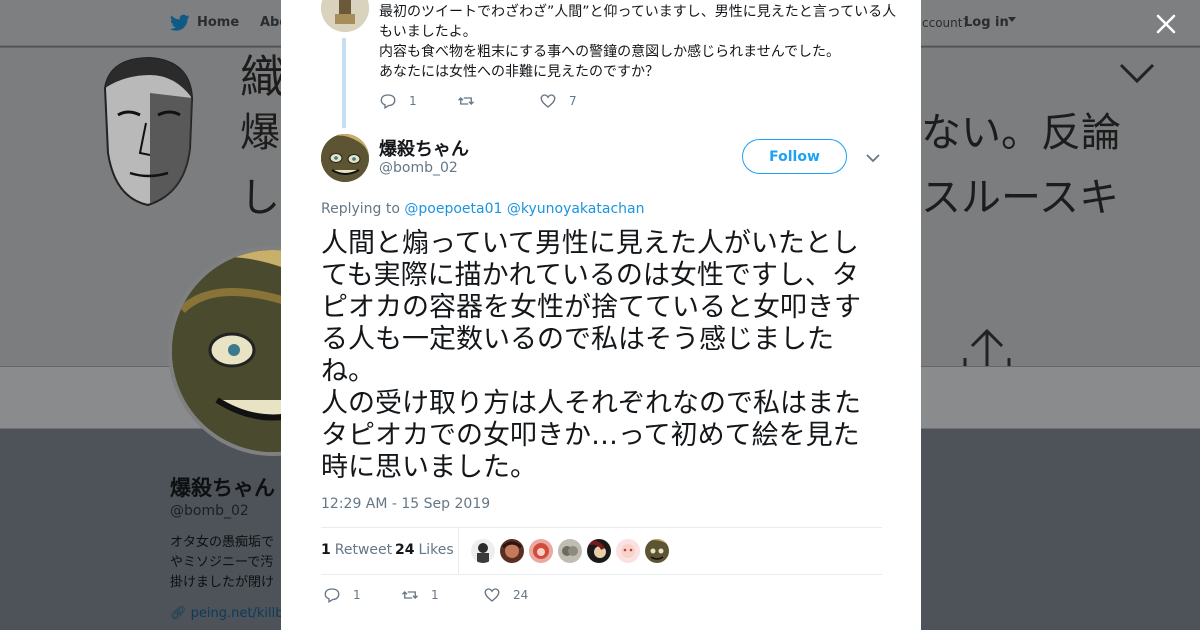 This screenshot has width=1200, height=630. Describe the element at coordinates (263, 77) in the screenshot. I see `banner-text-line: 織` at that location.